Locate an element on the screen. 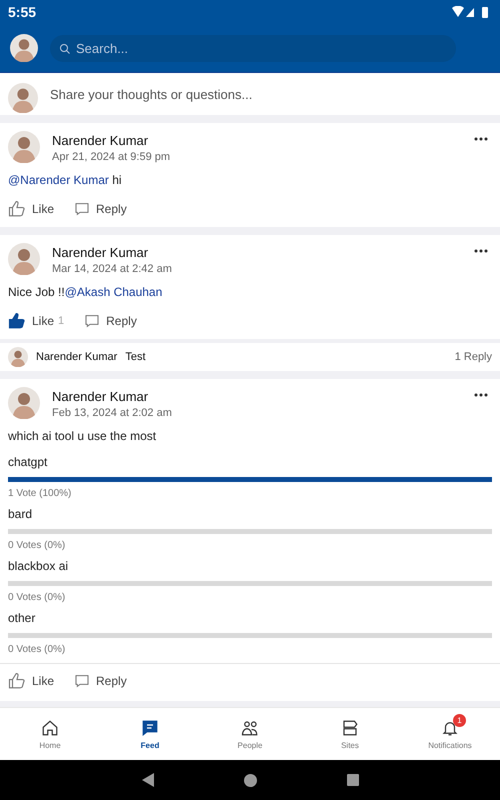 The image size is (500, 800). nav-tab: Sites is located at coordinates (350, 734).